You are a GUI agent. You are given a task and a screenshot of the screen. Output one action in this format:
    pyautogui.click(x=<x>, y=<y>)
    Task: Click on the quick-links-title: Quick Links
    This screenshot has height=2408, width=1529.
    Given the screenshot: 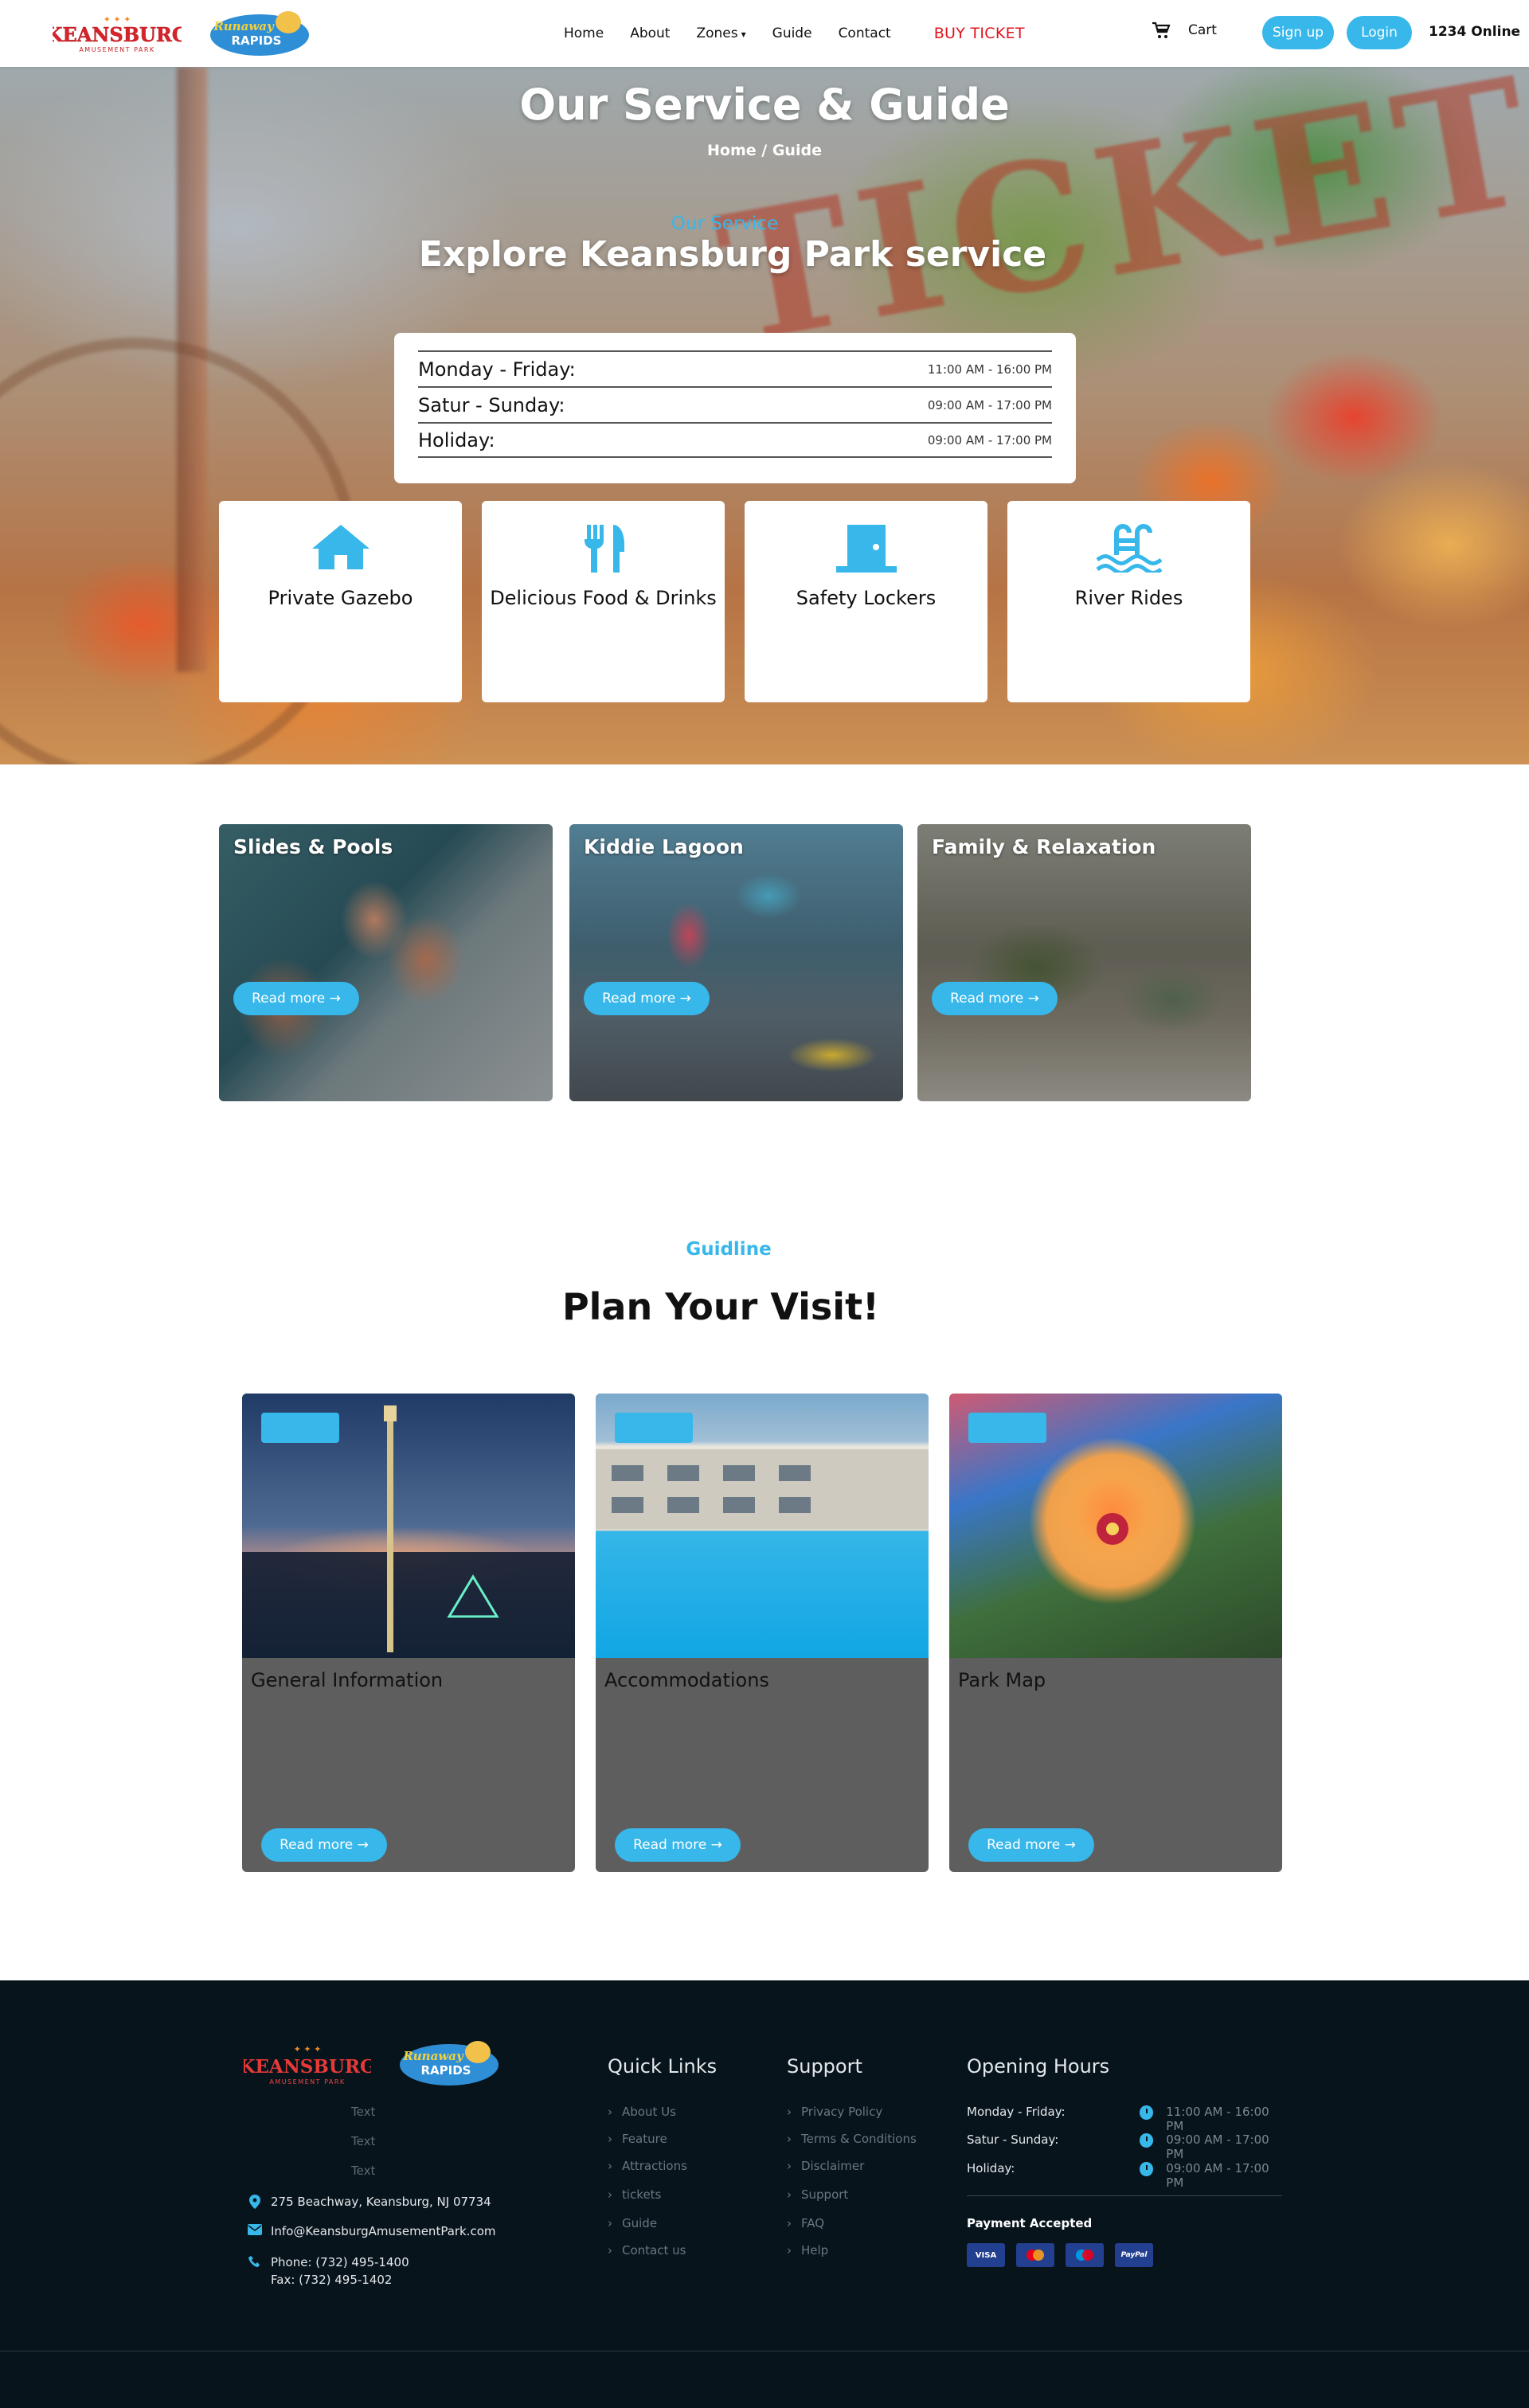 What is the action you would take?
    pyautogui.click(x=663, y=2066)
    